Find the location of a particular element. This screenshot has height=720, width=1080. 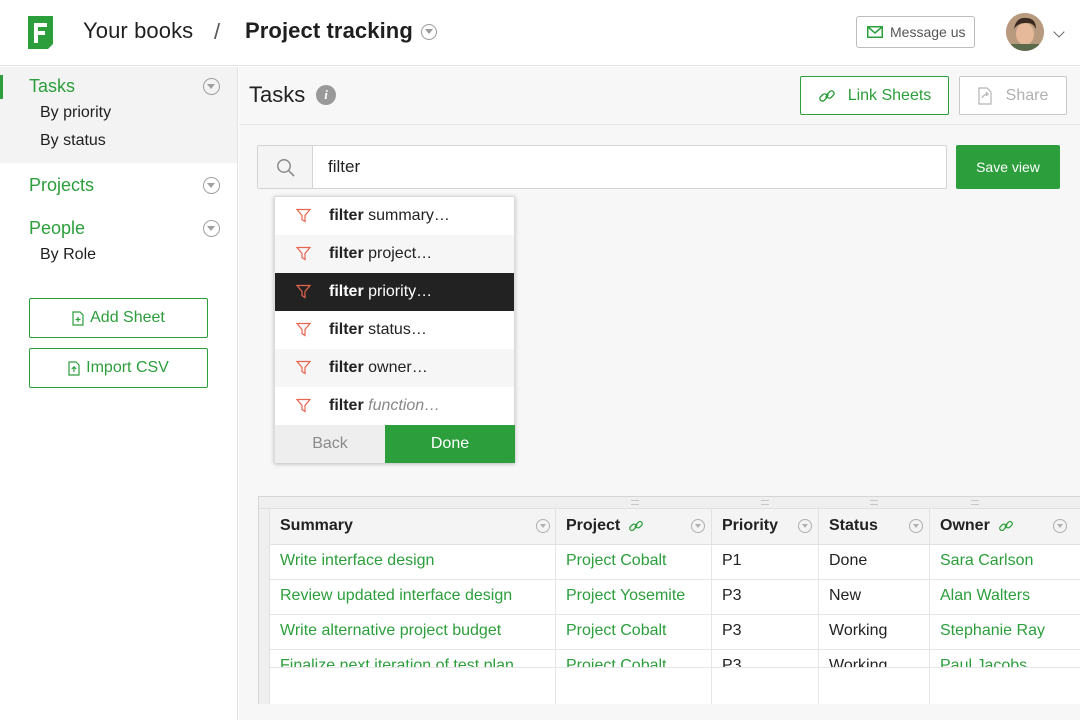

info-icon: i is located at coordinates (326, 95).